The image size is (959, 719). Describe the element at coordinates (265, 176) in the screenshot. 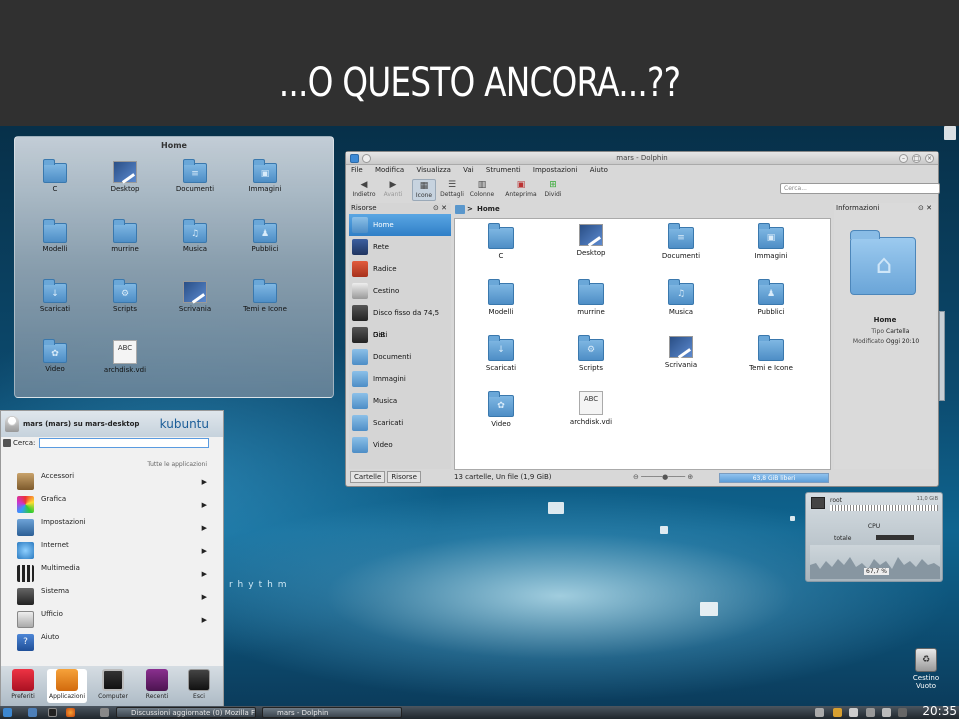

I see `fv-item-immagini: ▣ Immagini` at that location.